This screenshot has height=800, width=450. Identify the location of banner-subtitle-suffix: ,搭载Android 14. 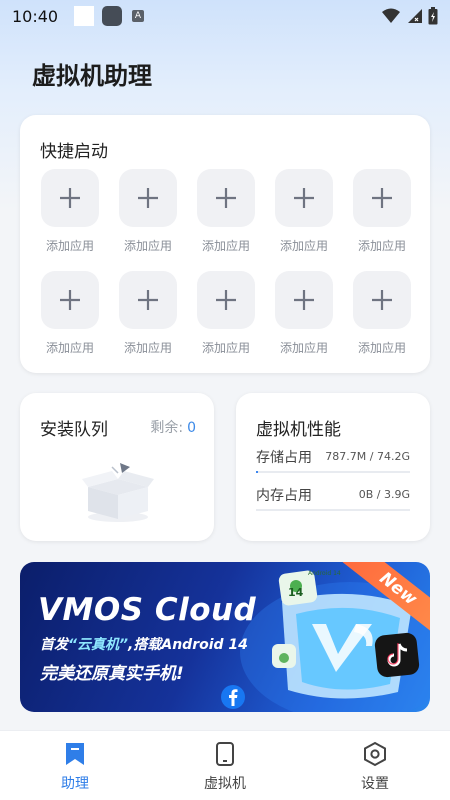
(188, 645).